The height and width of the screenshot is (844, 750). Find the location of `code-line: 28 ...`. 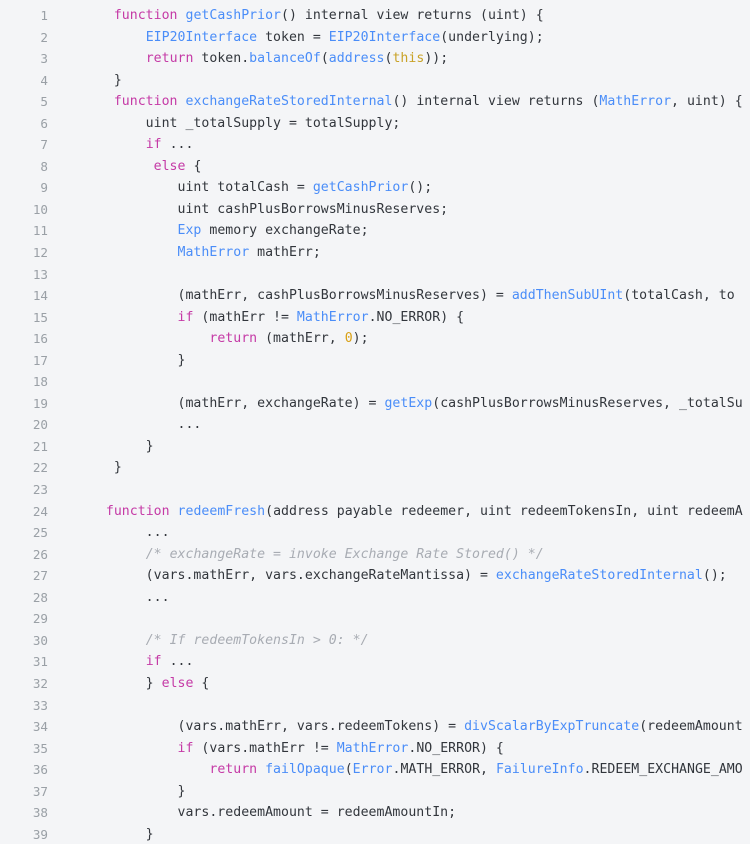

code-line: 28 ... is located at coordinates (375, 598).